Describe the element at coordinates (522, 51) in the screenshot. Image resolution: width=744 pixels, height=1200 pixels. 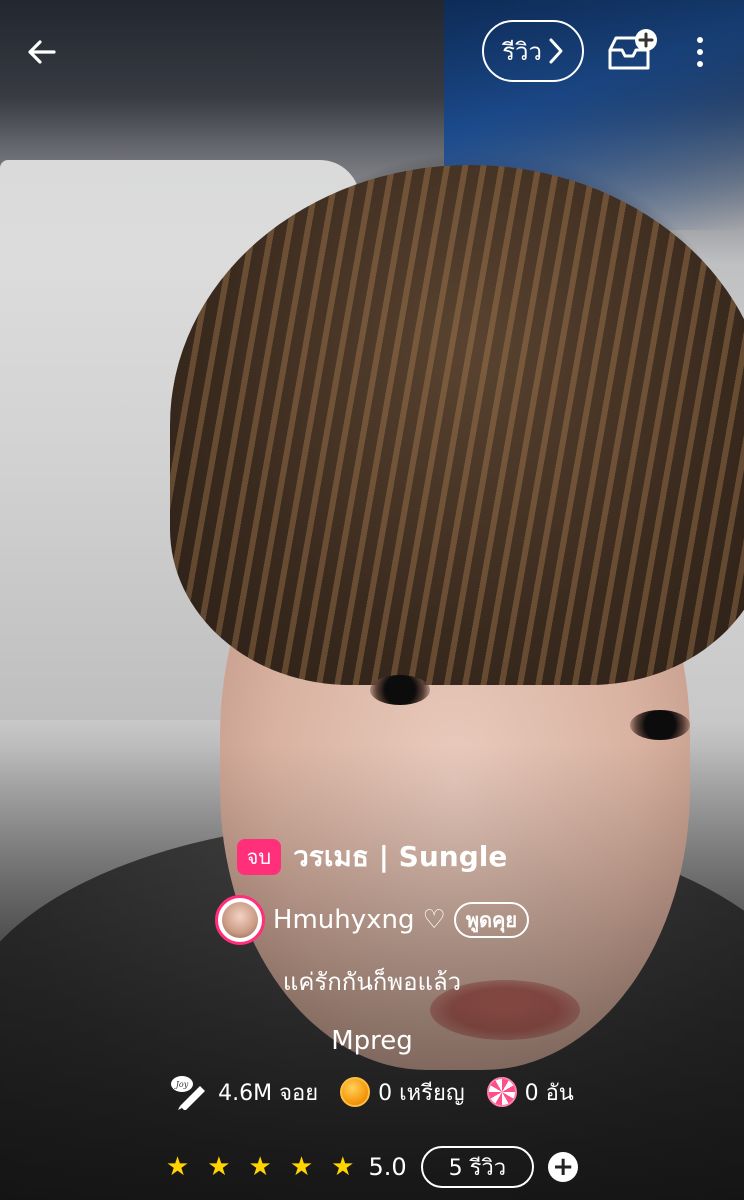
I see `review-label: รีวิว` at that location.